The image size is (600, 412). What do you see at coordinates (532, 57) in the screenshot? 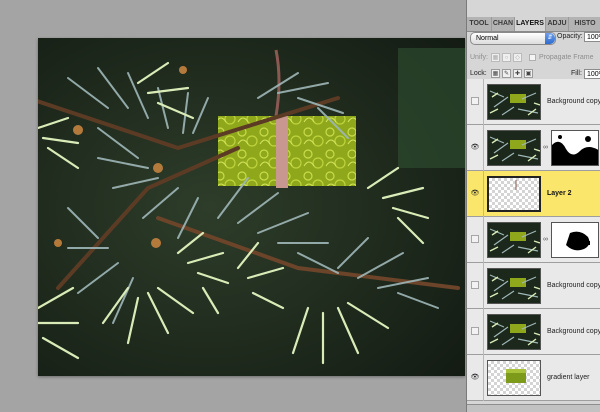
I see `propagate-frame-checkbox` at bounding box center [532, 57].